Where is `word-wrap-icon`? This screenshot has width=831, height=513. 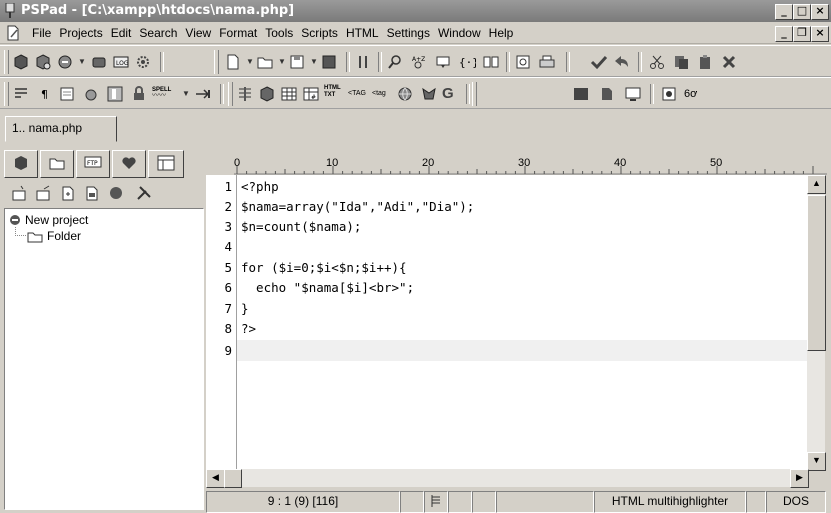 word-wrap-icon is located at coordinates (21, 94).